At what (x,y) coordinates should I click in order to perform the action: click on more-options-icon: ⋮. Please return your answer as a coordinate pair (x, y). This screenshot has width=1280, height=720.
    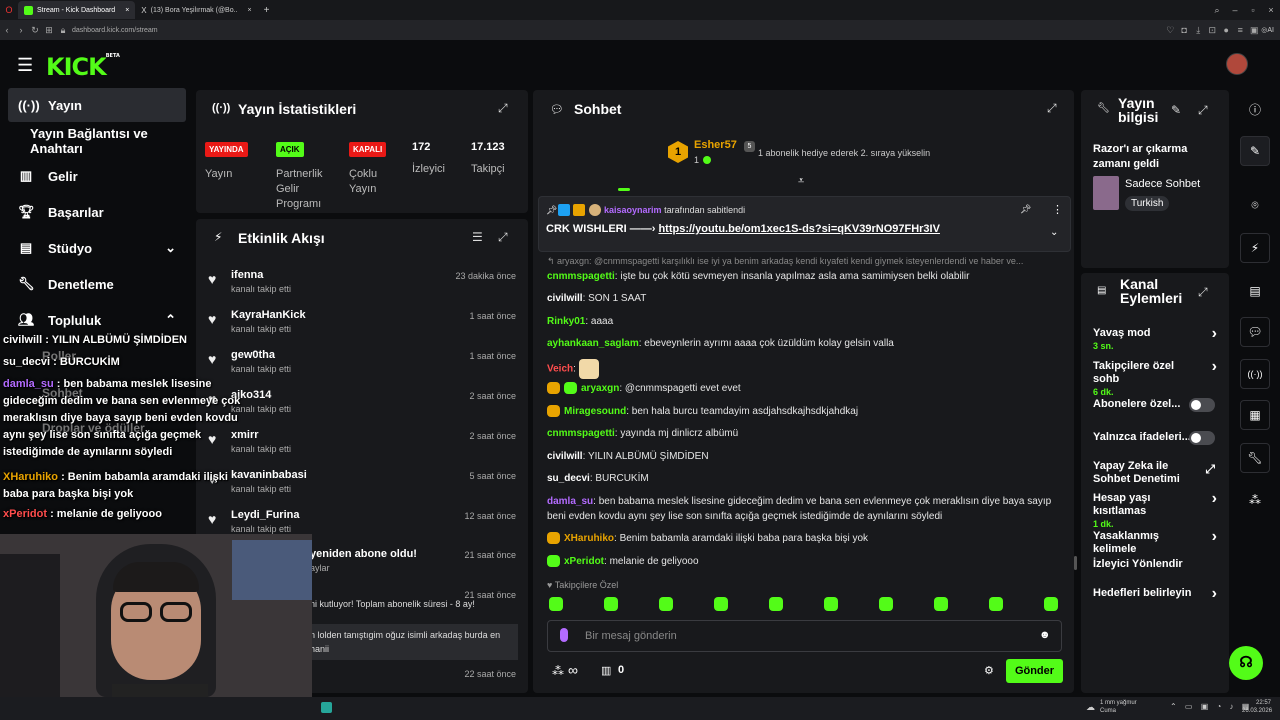
    Looking at the image, I should click on (1057, 209).